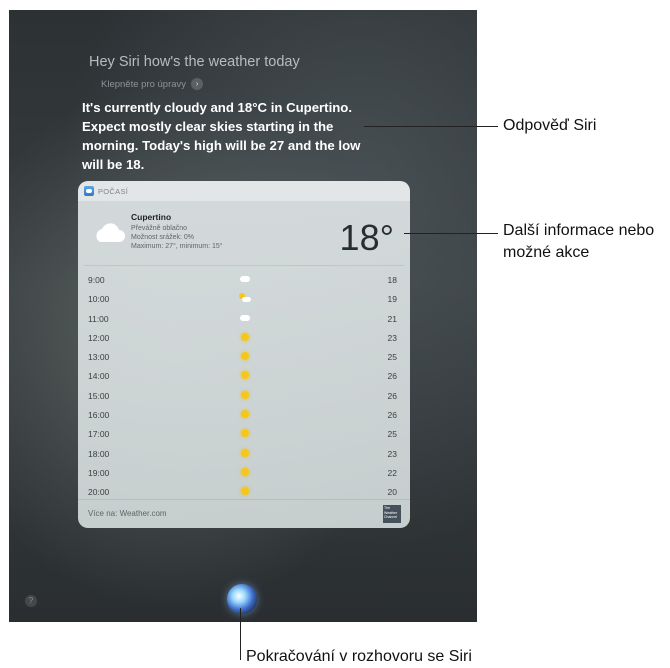  I want to click on hourly-row: 17:00 25, so click(244, 433).